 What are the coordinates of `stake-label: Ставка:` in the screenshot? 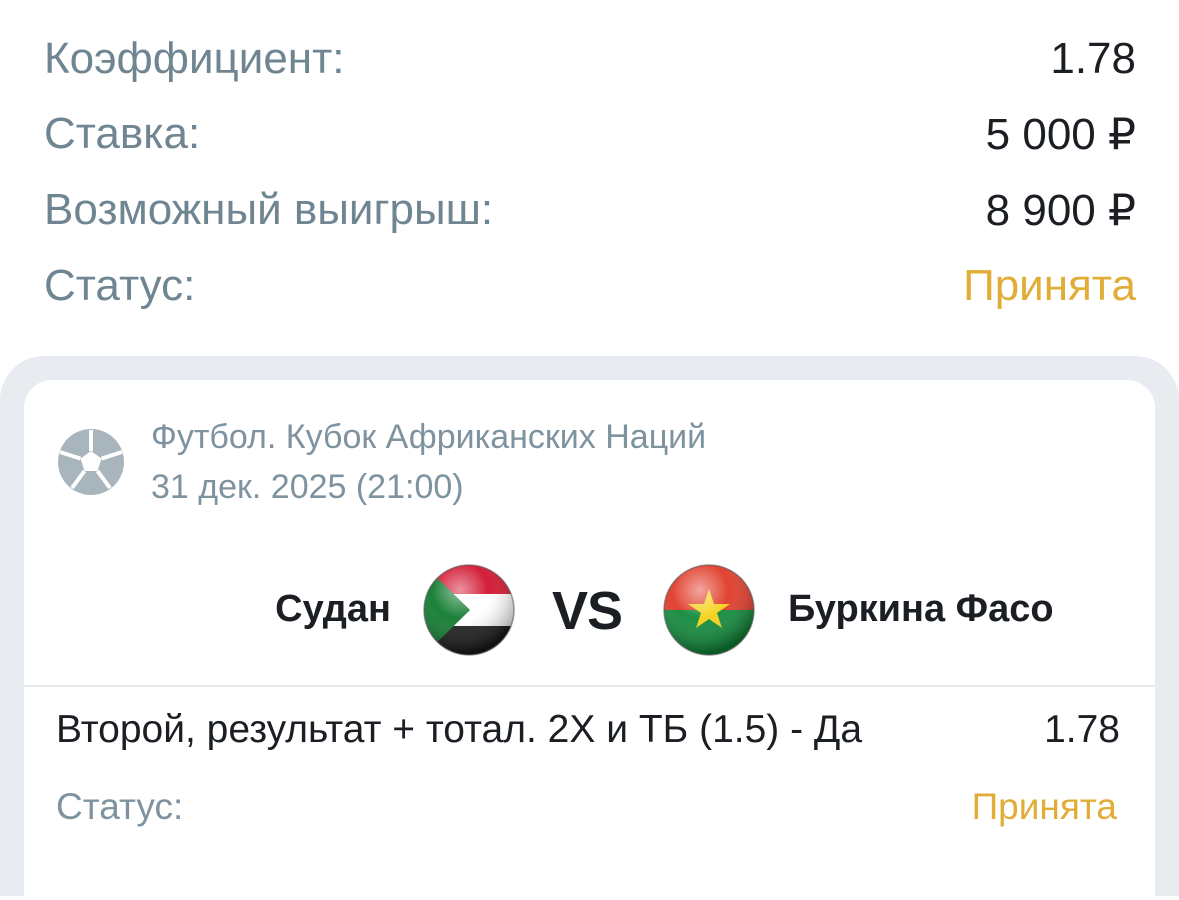 It's located at (122, 133).